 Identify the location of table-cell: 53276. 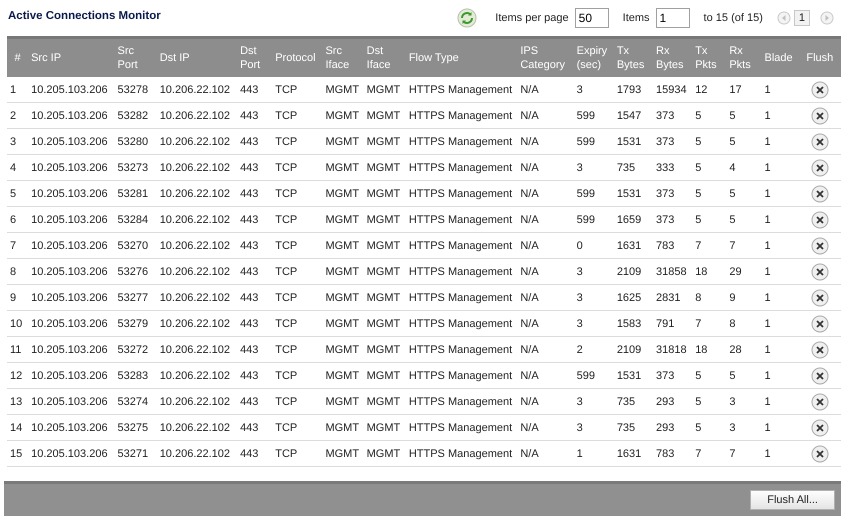
(135, 271).